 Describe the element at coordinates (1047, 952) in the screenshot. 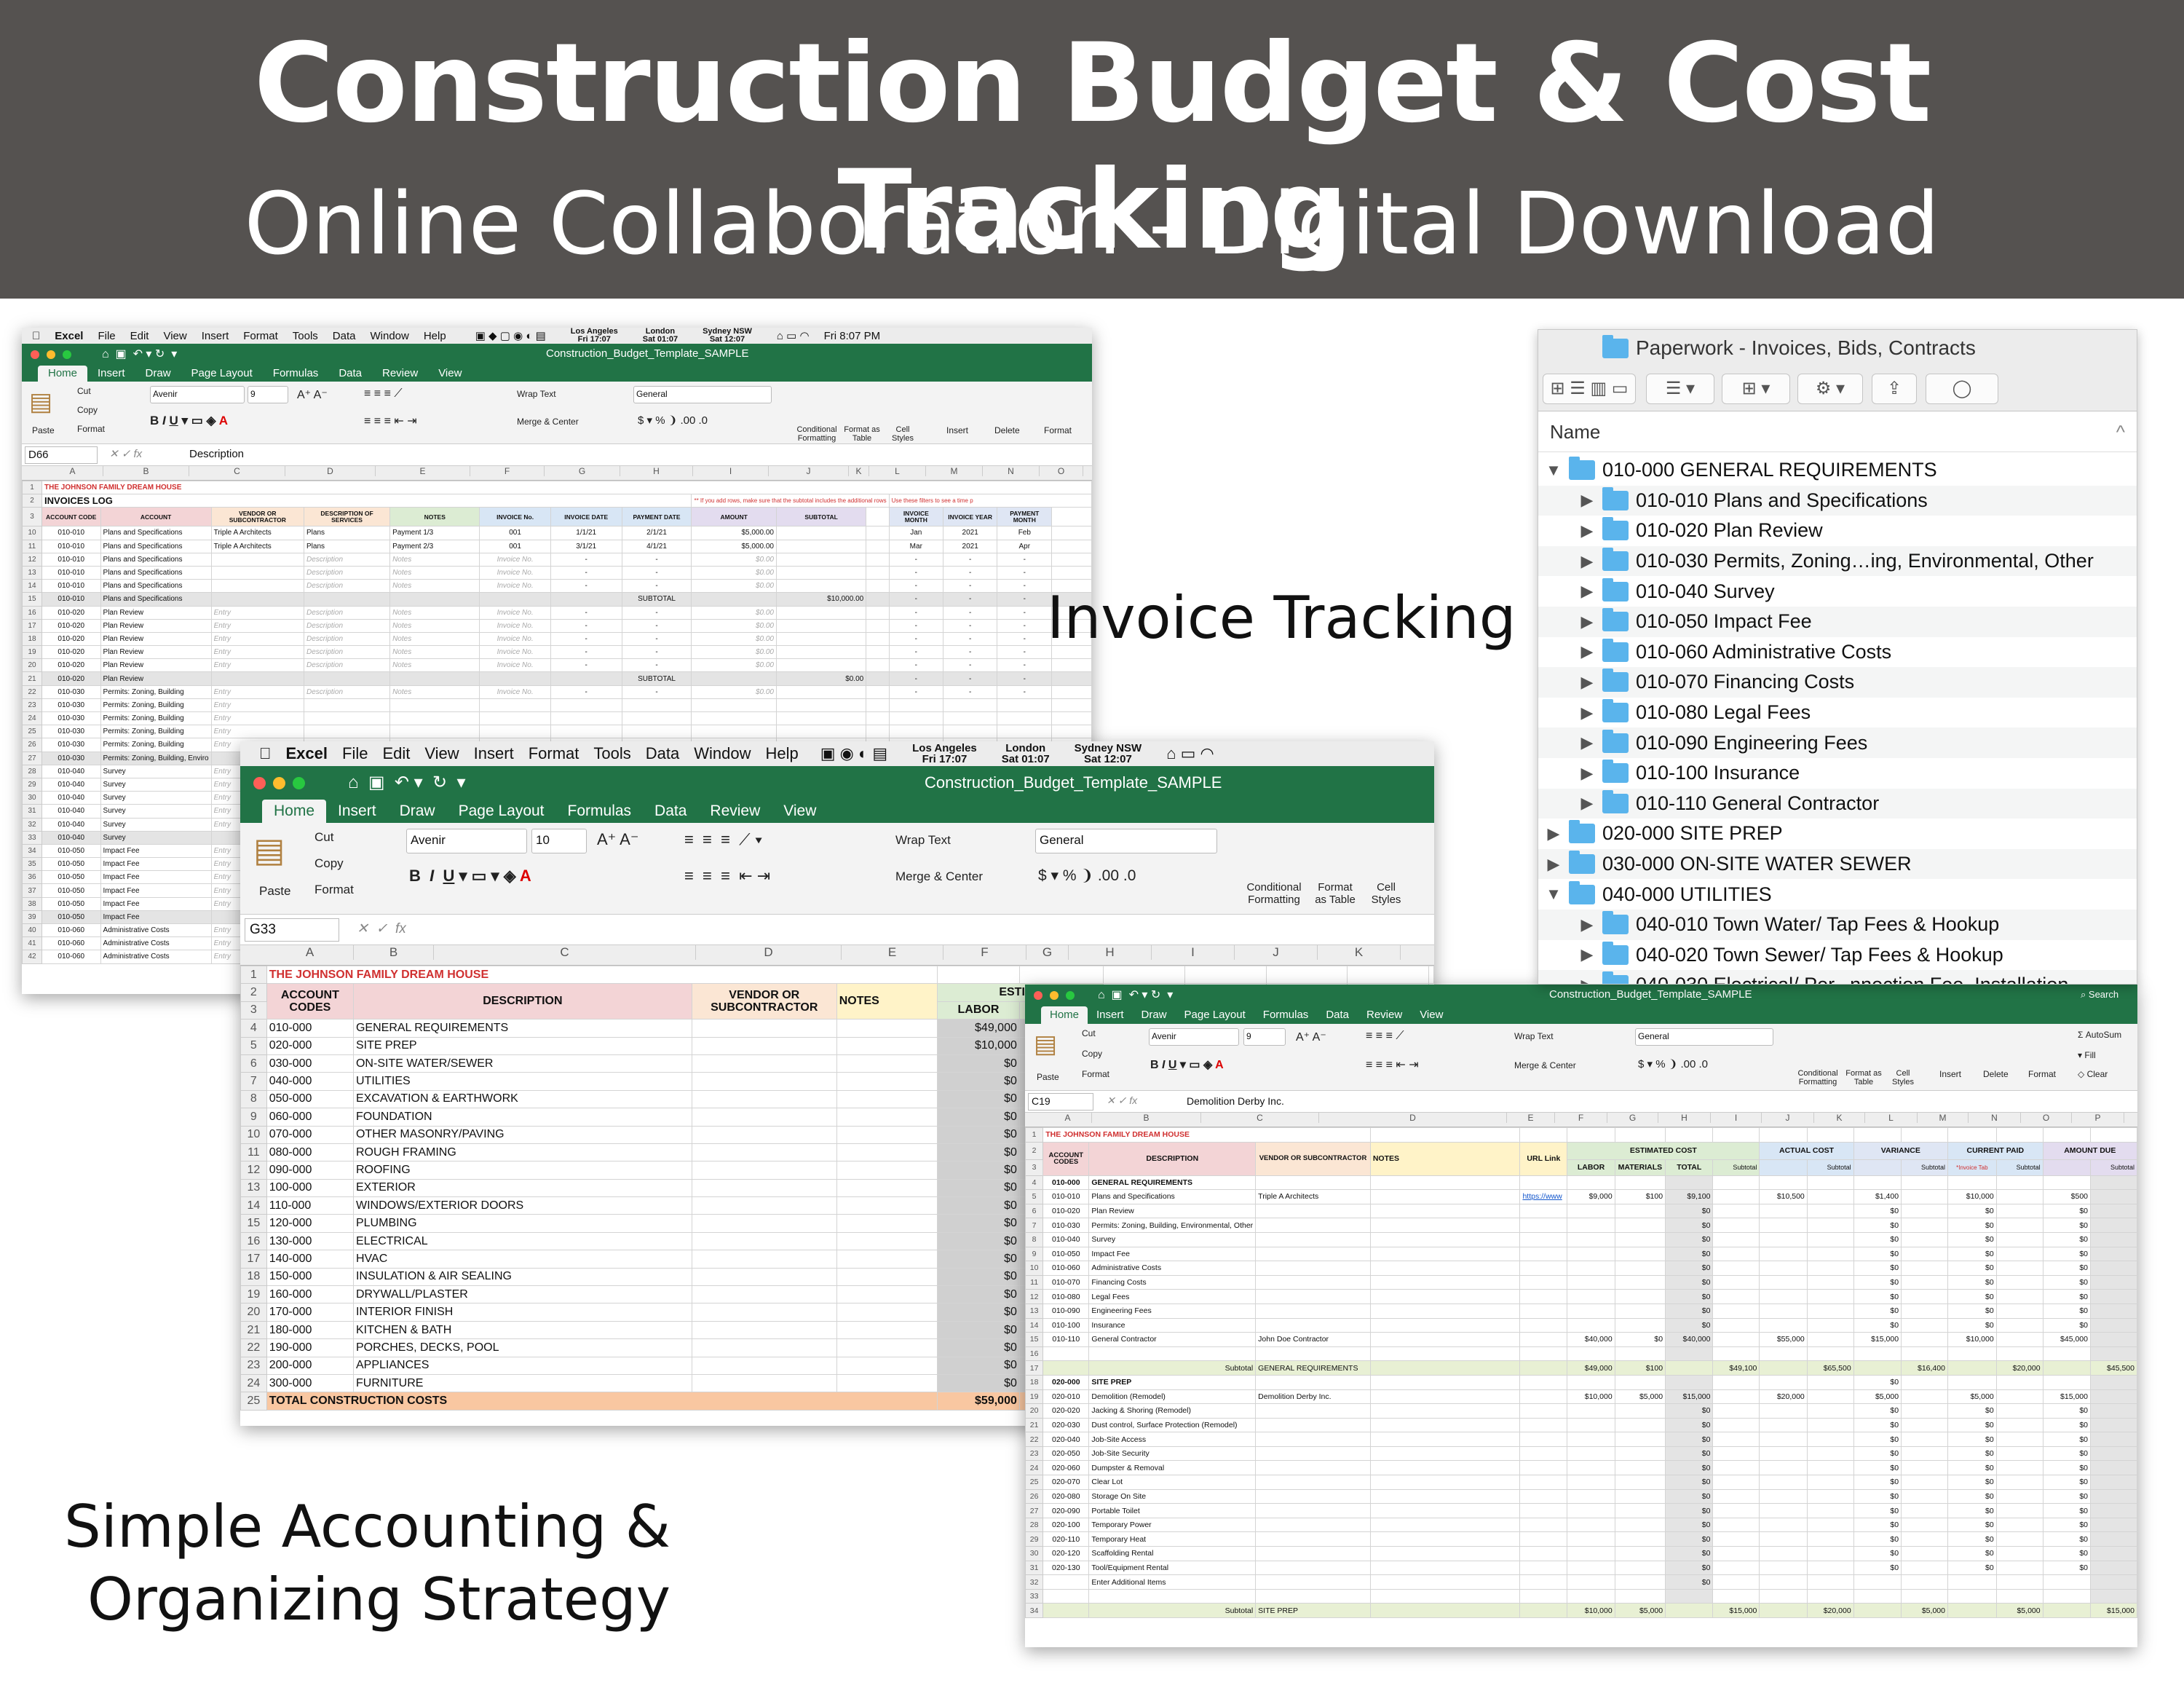

I see `column-header: G` at that location.